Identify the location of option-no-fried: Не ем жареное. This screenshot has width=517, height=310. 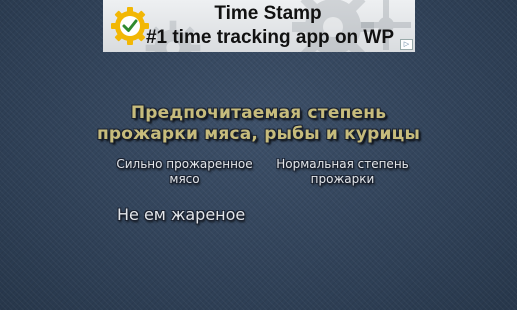
(181, 215).